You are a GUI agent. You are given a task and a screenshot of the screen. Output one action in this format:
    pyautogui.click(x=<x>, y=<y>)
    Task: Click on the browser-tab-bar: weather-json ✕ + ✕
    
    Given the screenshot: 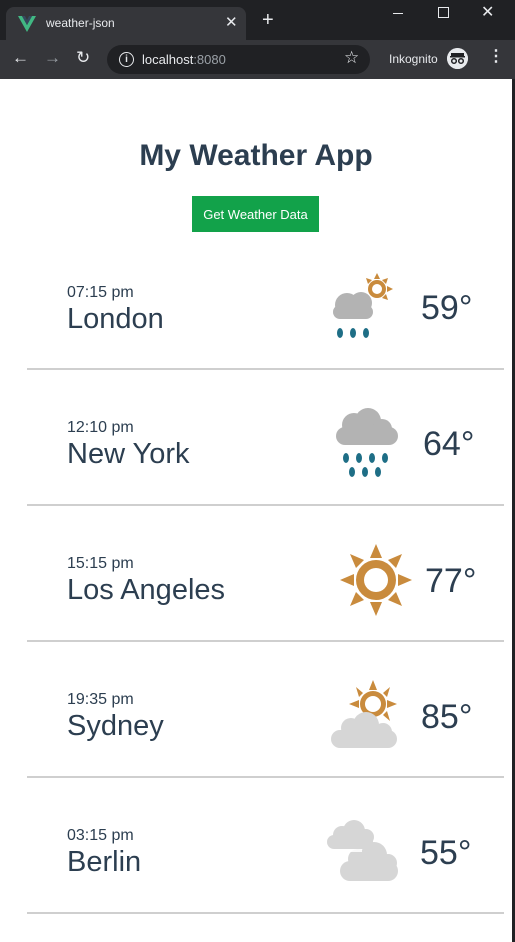 What is the action you would take?
    pyautogui.click(x=257, y=20)
    